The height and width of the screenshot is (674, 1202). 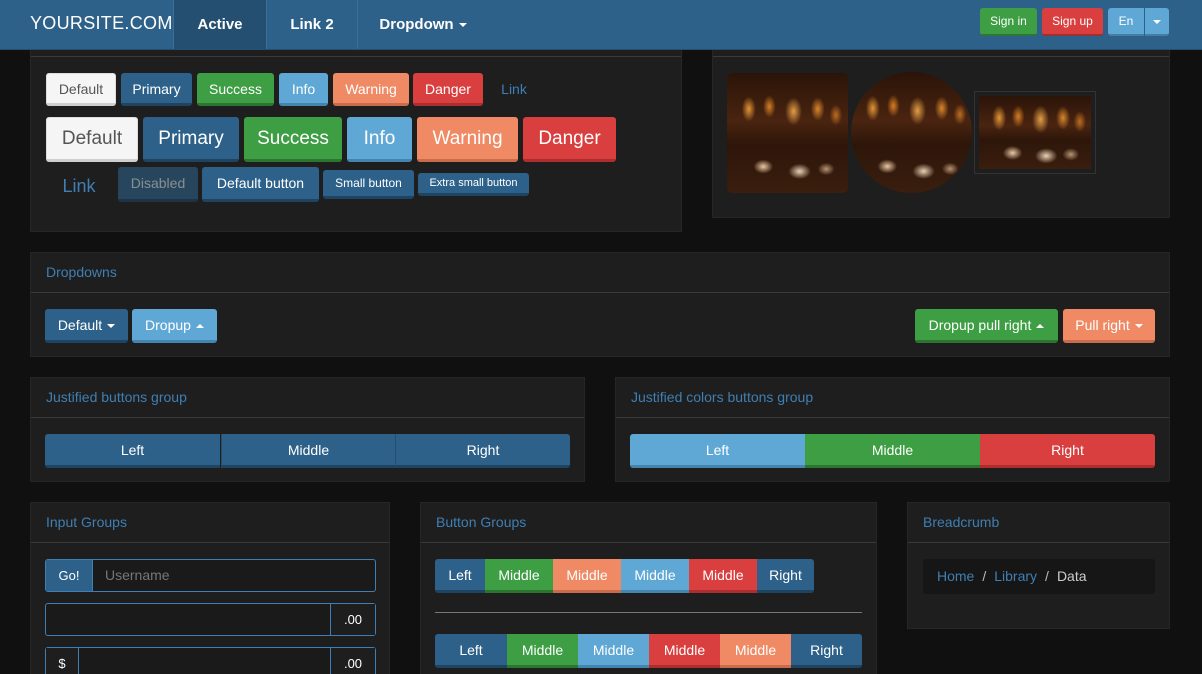 I want to click on dropup-pull-right-button: Dropup pull right, so click(x=986, y=326).